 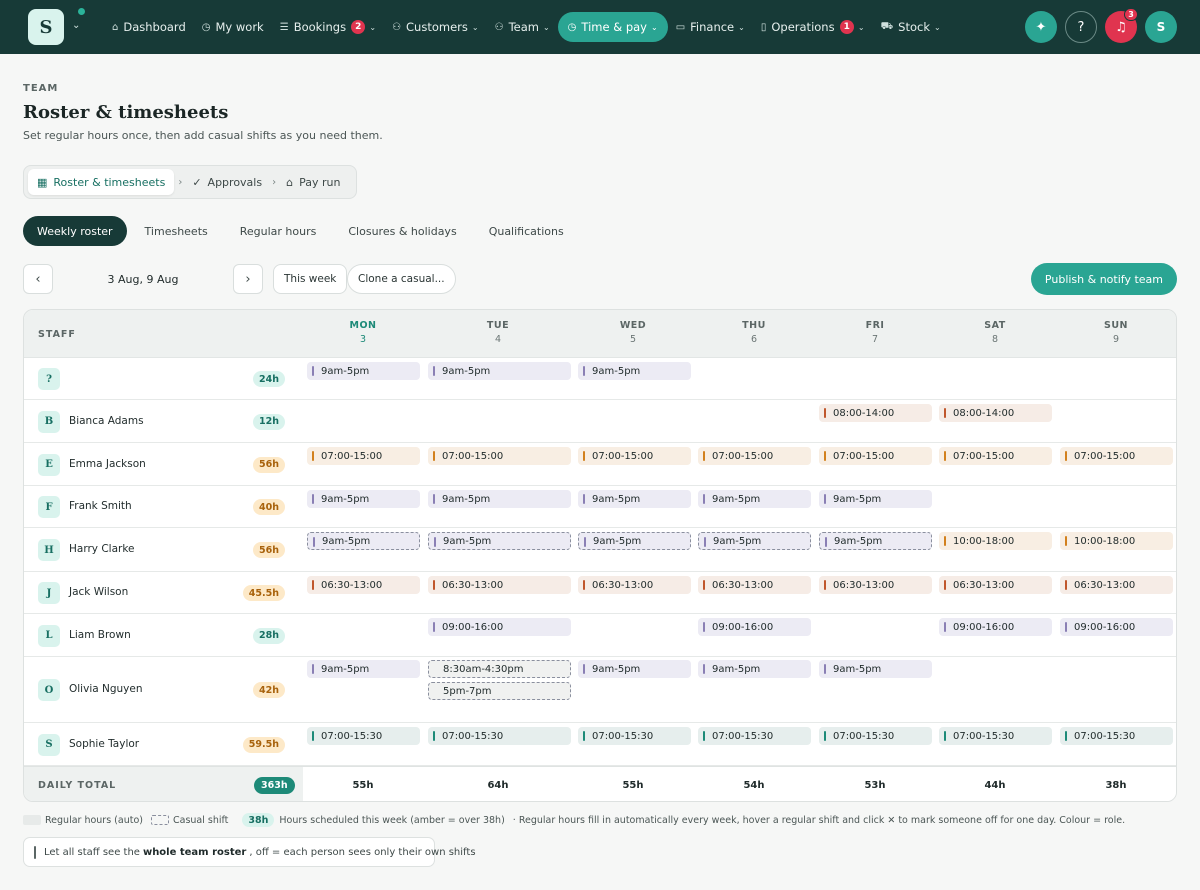 I want to click on previous-week-button: ‹, so click(x=38, y=279).